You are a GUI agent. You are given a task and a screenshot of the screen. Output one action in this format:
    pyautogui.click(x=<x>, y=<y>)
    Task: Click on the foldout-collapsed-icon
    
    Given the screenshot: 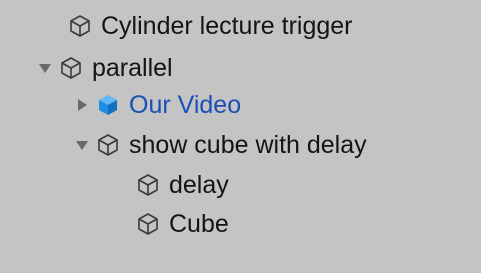 What is the action you would take?
    pyautogui.click(x=82, y=105)
    